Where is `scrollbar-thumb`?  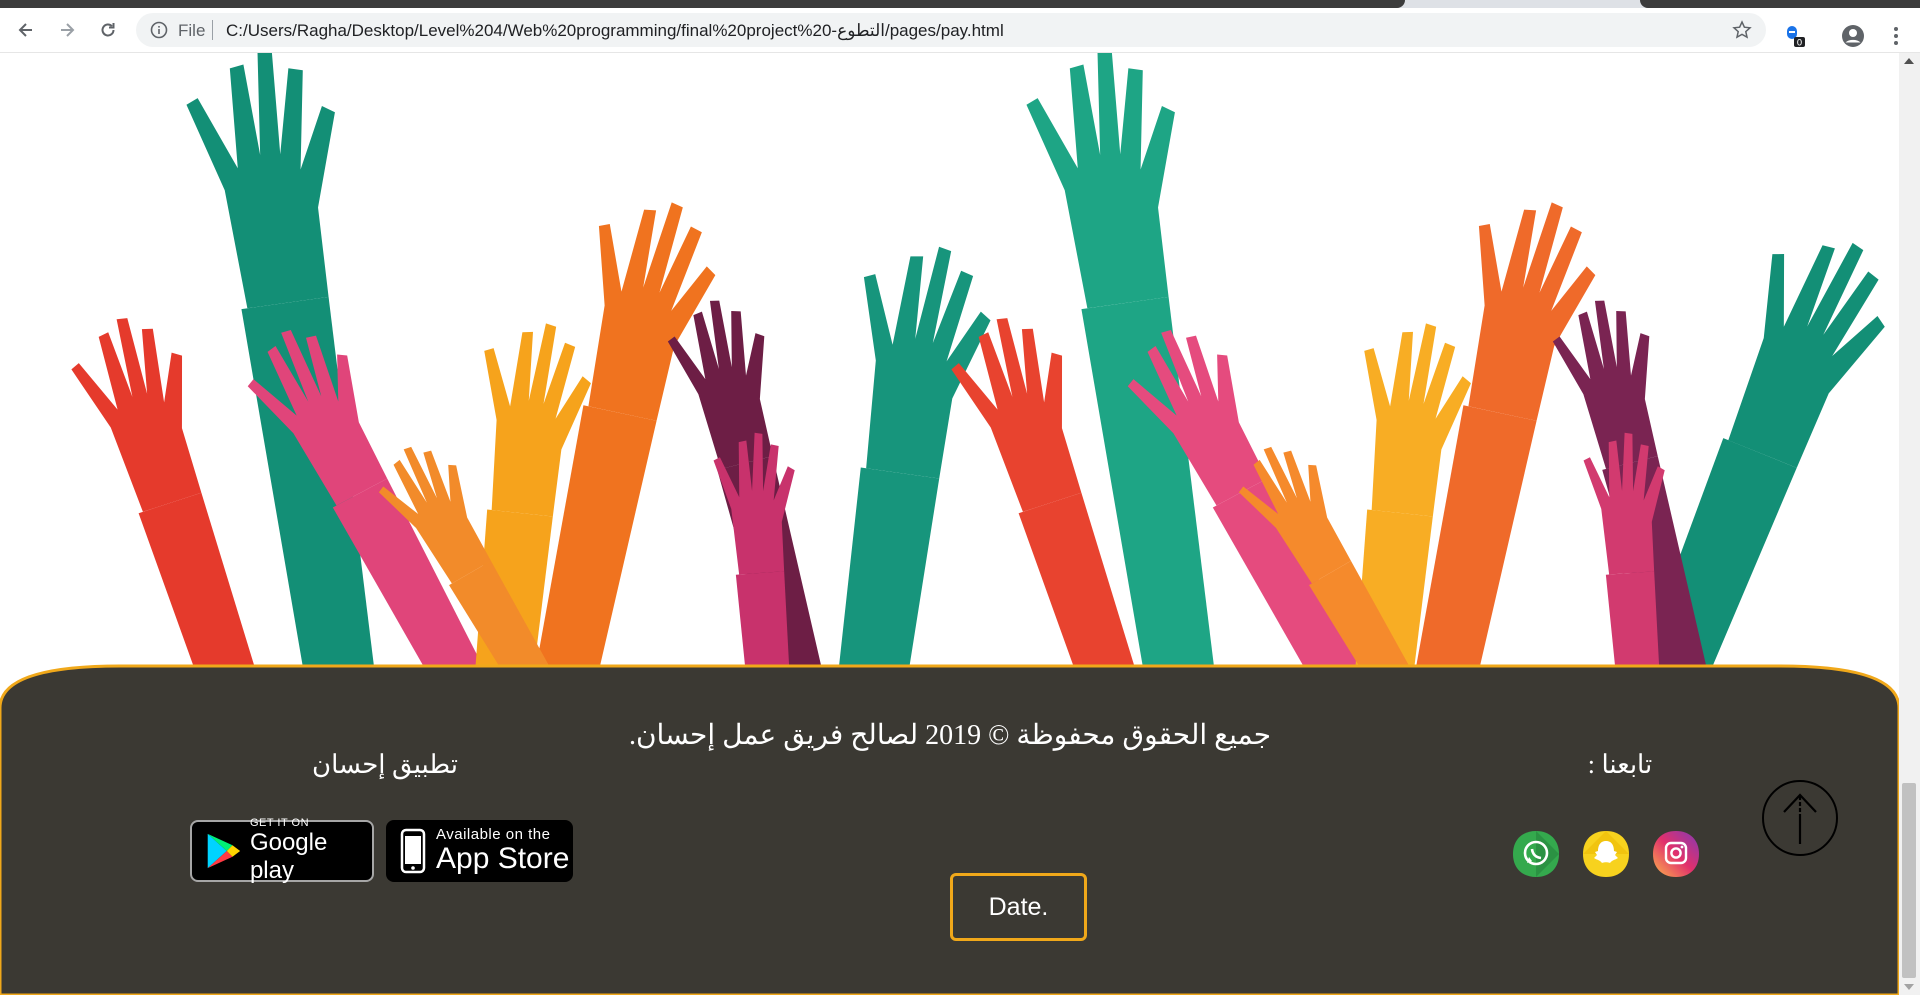
scrollbar-thumb is located at coordinates (1909, 880).